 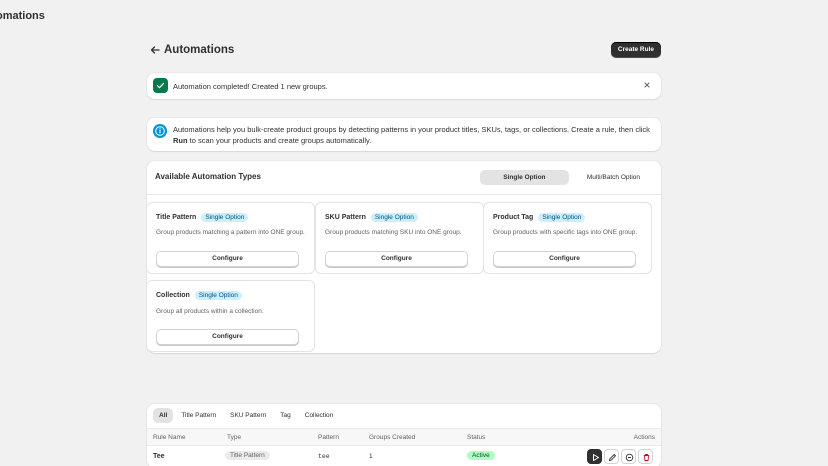 I want to click on top-bar: omations, so click(x=414, y=17).